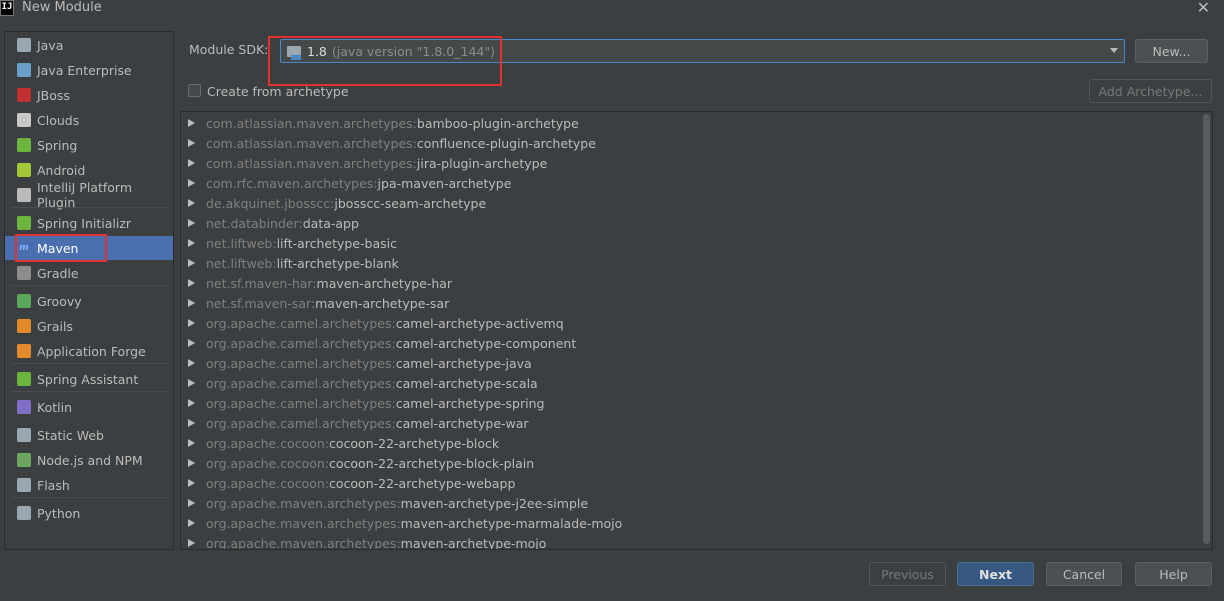  Describe the element at coordinates (466, 383) in the screenshot. I see `archetype-artifact-id: camel-archetype-scala` at that location.